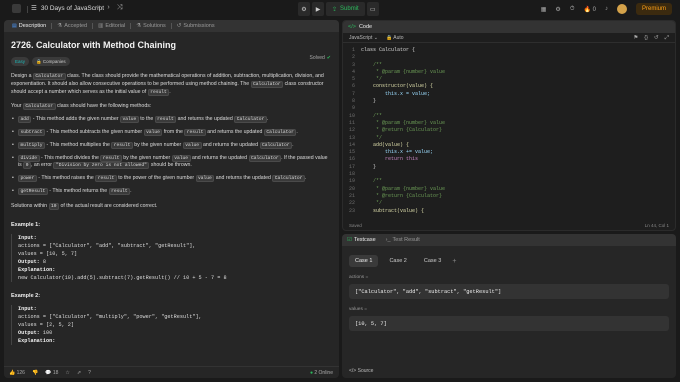 This screenshot has width=680, height=382. Describe the element at coordinates (363, 38) in the screenshot. I see `language-select: JavaScript ⌄` at that location.